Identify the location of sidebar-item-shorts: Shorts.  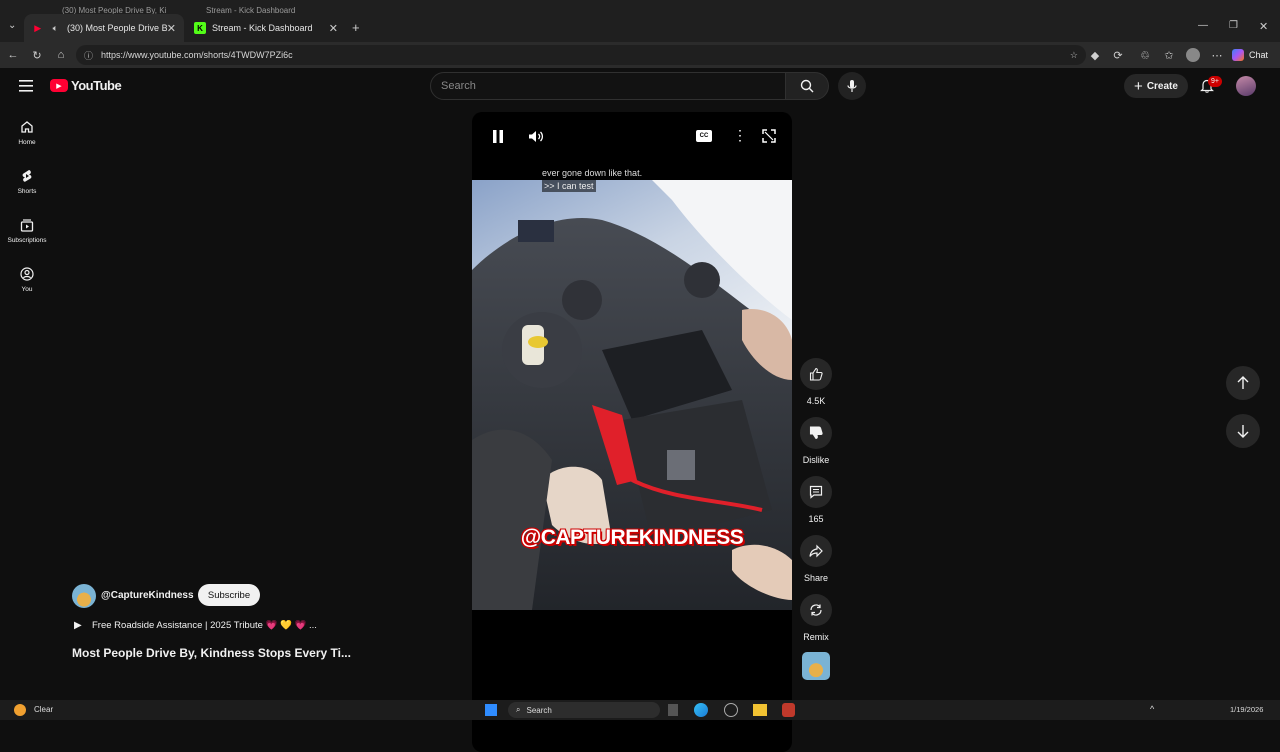
(27, 182).